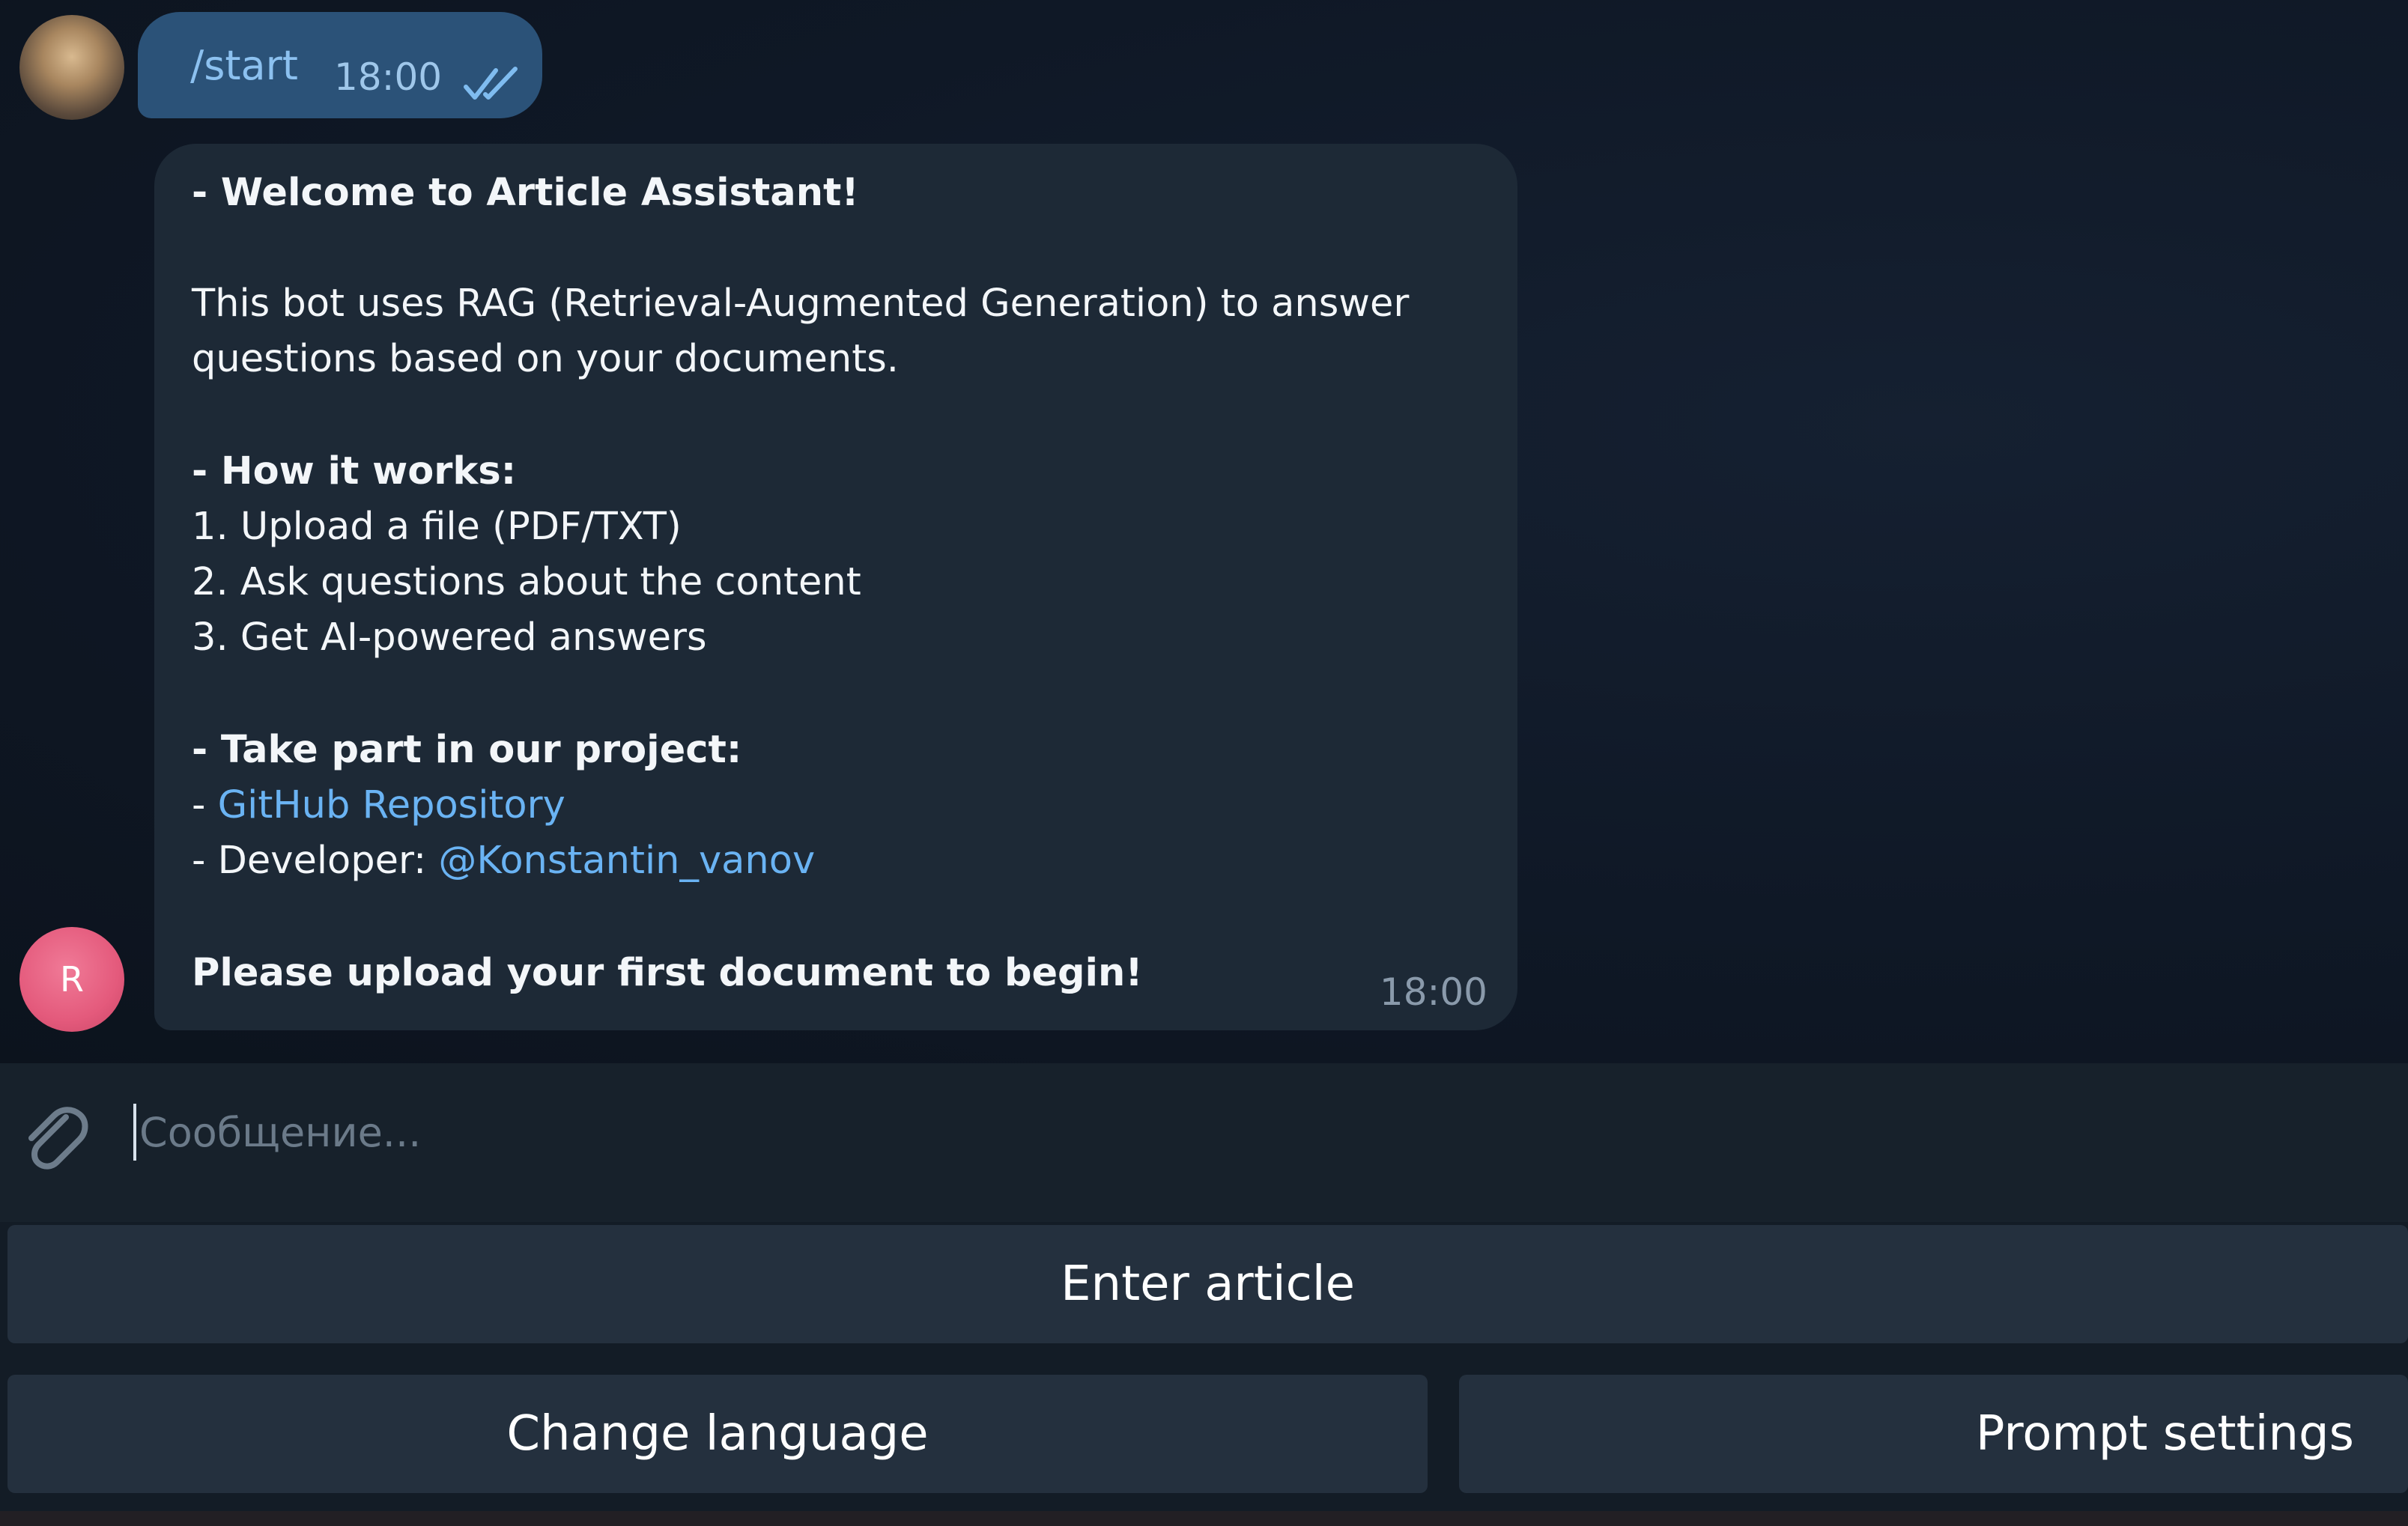 The image size is (2408, 1526). I want to click on step-1: 1. Upload a file (PDF/TXT), so click(437, 527).